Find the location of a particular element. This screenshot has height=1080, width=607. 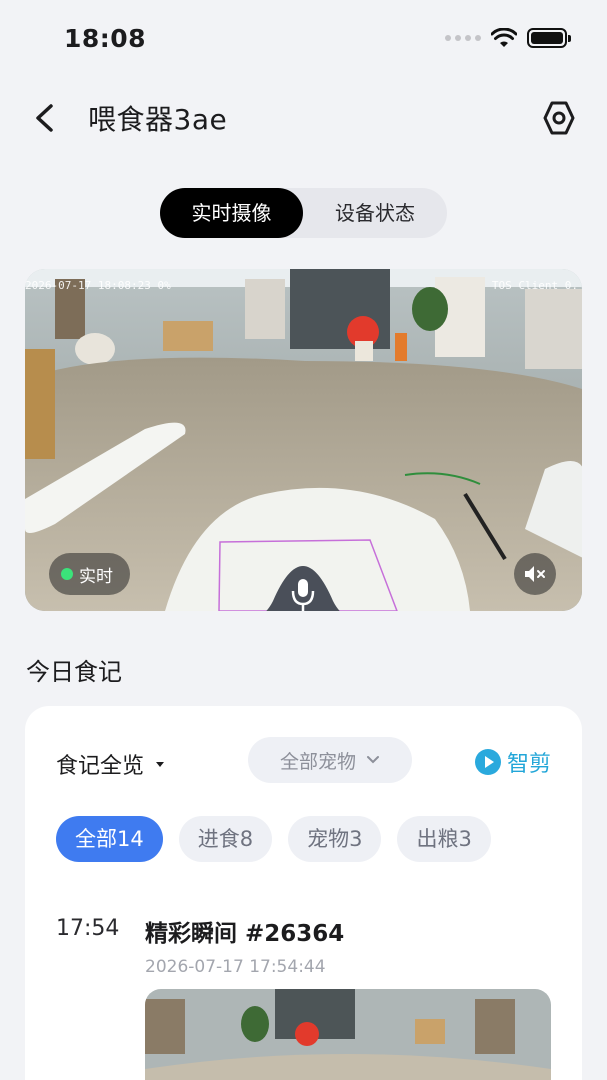

chevron-down-icon is located at coordinates (373, 760).